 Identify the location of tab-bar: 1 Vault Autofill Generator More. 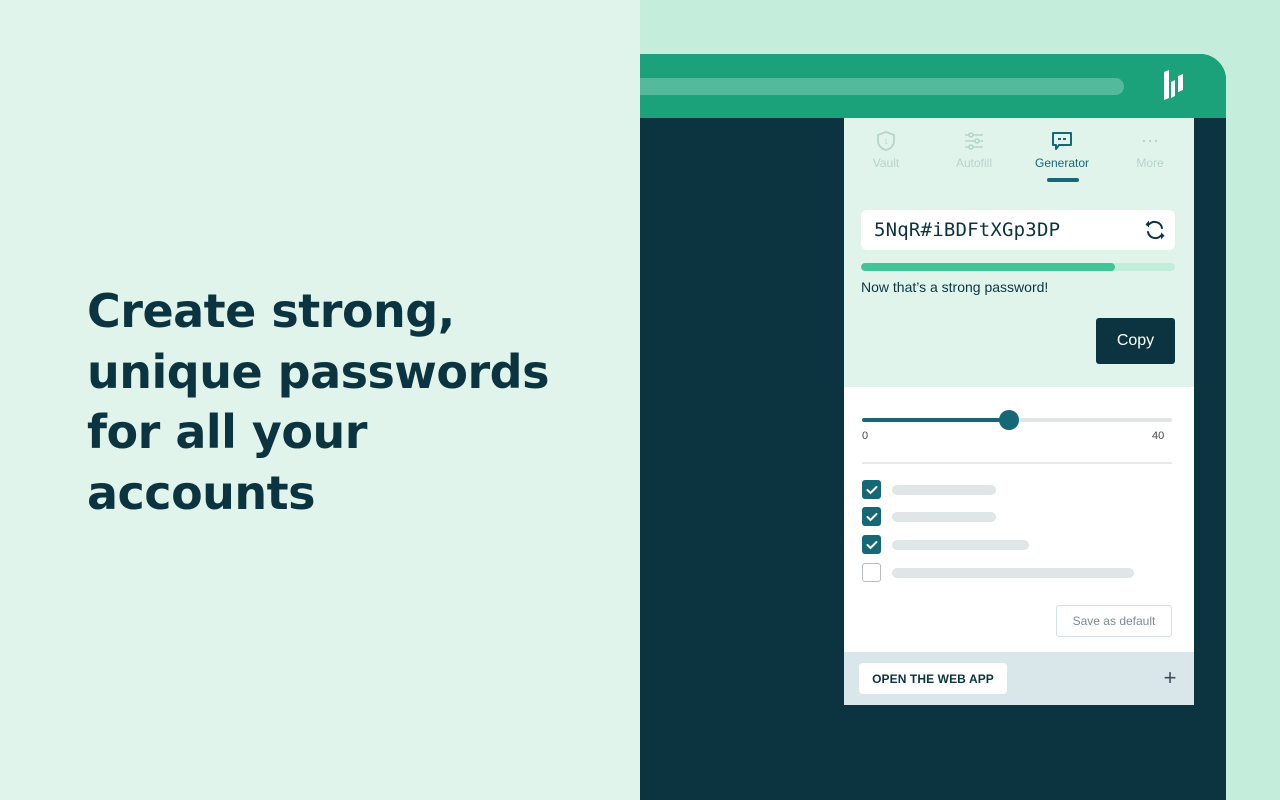
(1019, 153).